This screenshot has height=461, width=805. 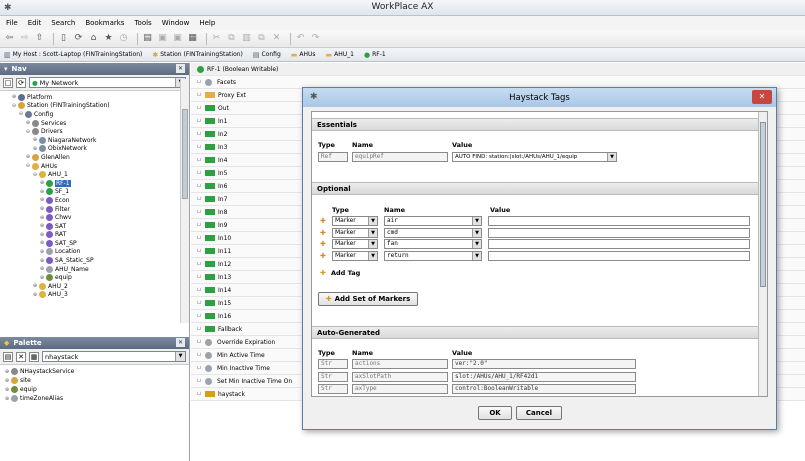 What do you see at coordinates (94, 166) in the screenshot?
I see `tree-node: ⊖ AHUs` at bounding box center [94, 166].